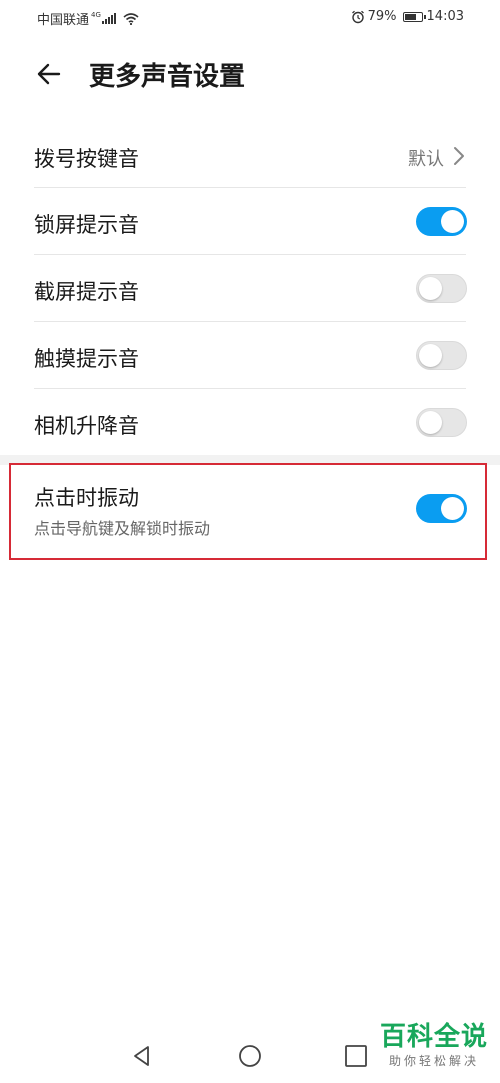 The image size is (500, 1083). What do you see at coordinates (250, 355) in the screenshot?
I see `touch-sound-row: 触摸提示音` at bounding box center [250, 355].